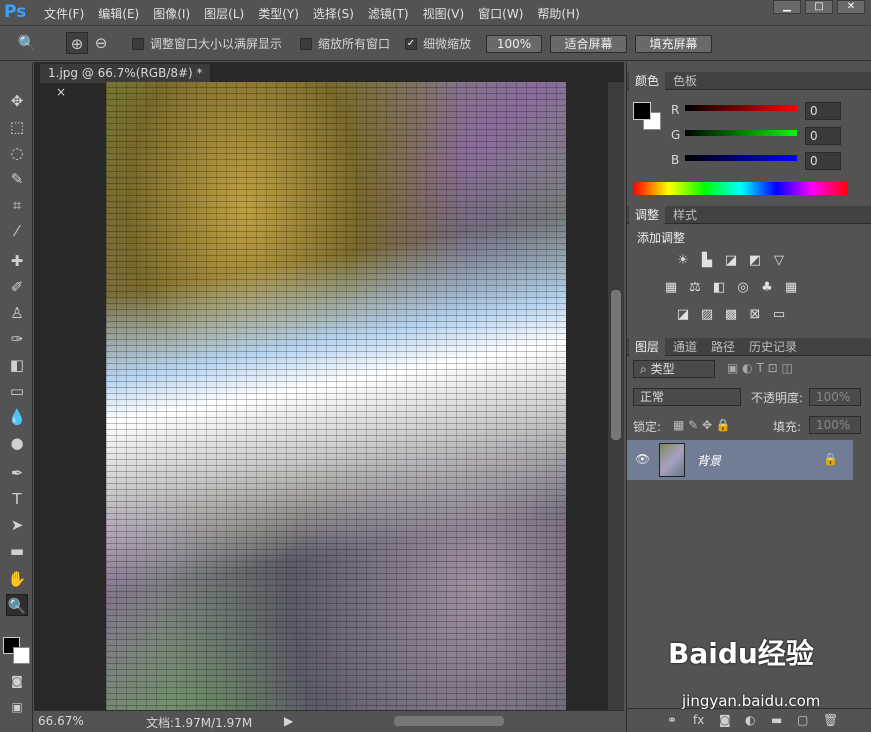 The height and width of the screenshot is (732, 871). I want to click on visibility-eye-icon: 👁, so click(642, 459).